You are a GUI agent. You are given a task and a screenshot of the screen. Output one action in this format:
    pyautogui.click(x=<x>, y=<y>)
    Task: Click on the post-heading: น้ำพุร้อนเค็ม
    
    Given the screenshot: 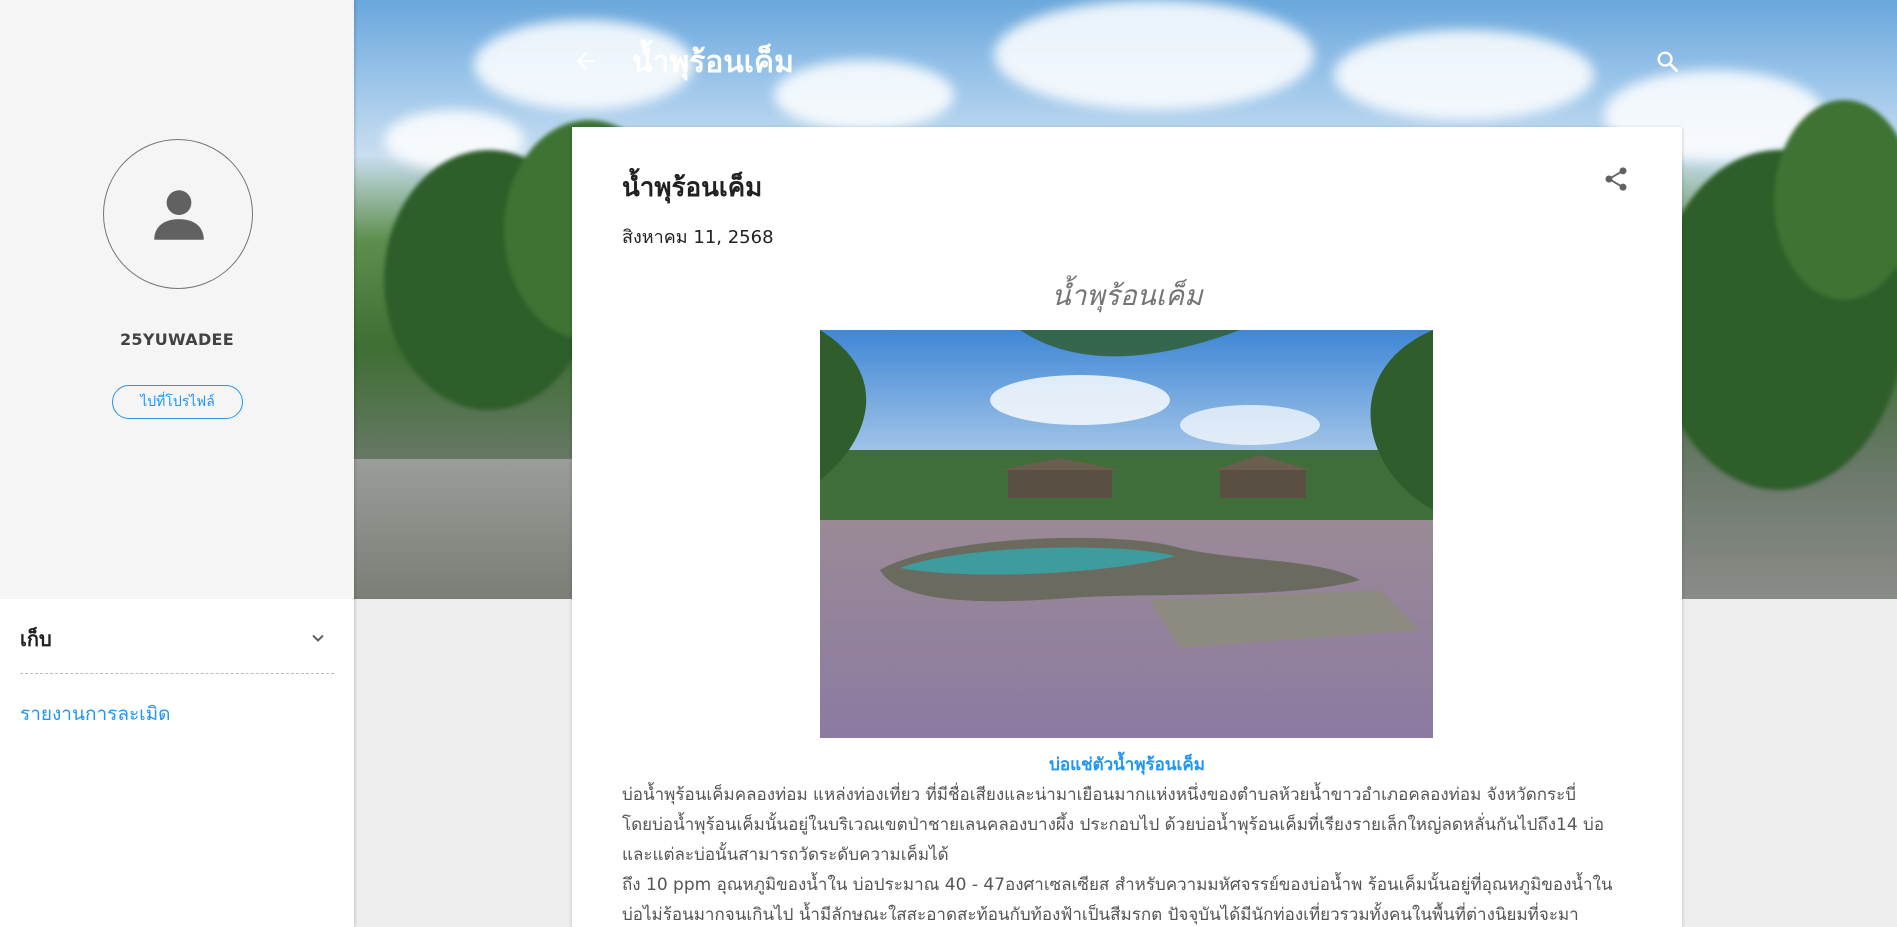 What is the action you would take?
    pyautogui.click(x=1127, y=295)
    